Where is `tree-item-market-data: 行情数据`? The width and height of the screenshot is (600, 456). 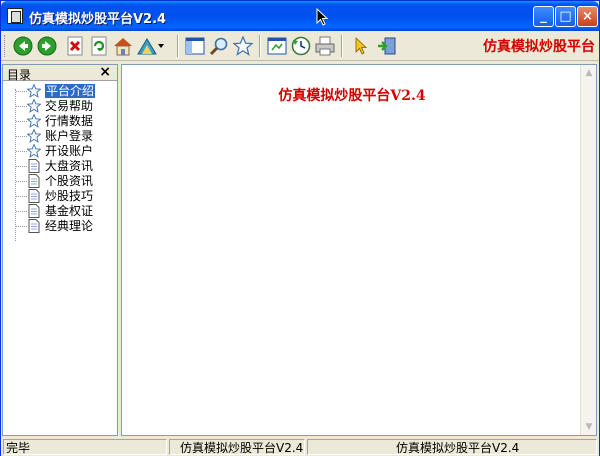
tree-item-market-data: 行情数据 is located at coordinates (60, 121).